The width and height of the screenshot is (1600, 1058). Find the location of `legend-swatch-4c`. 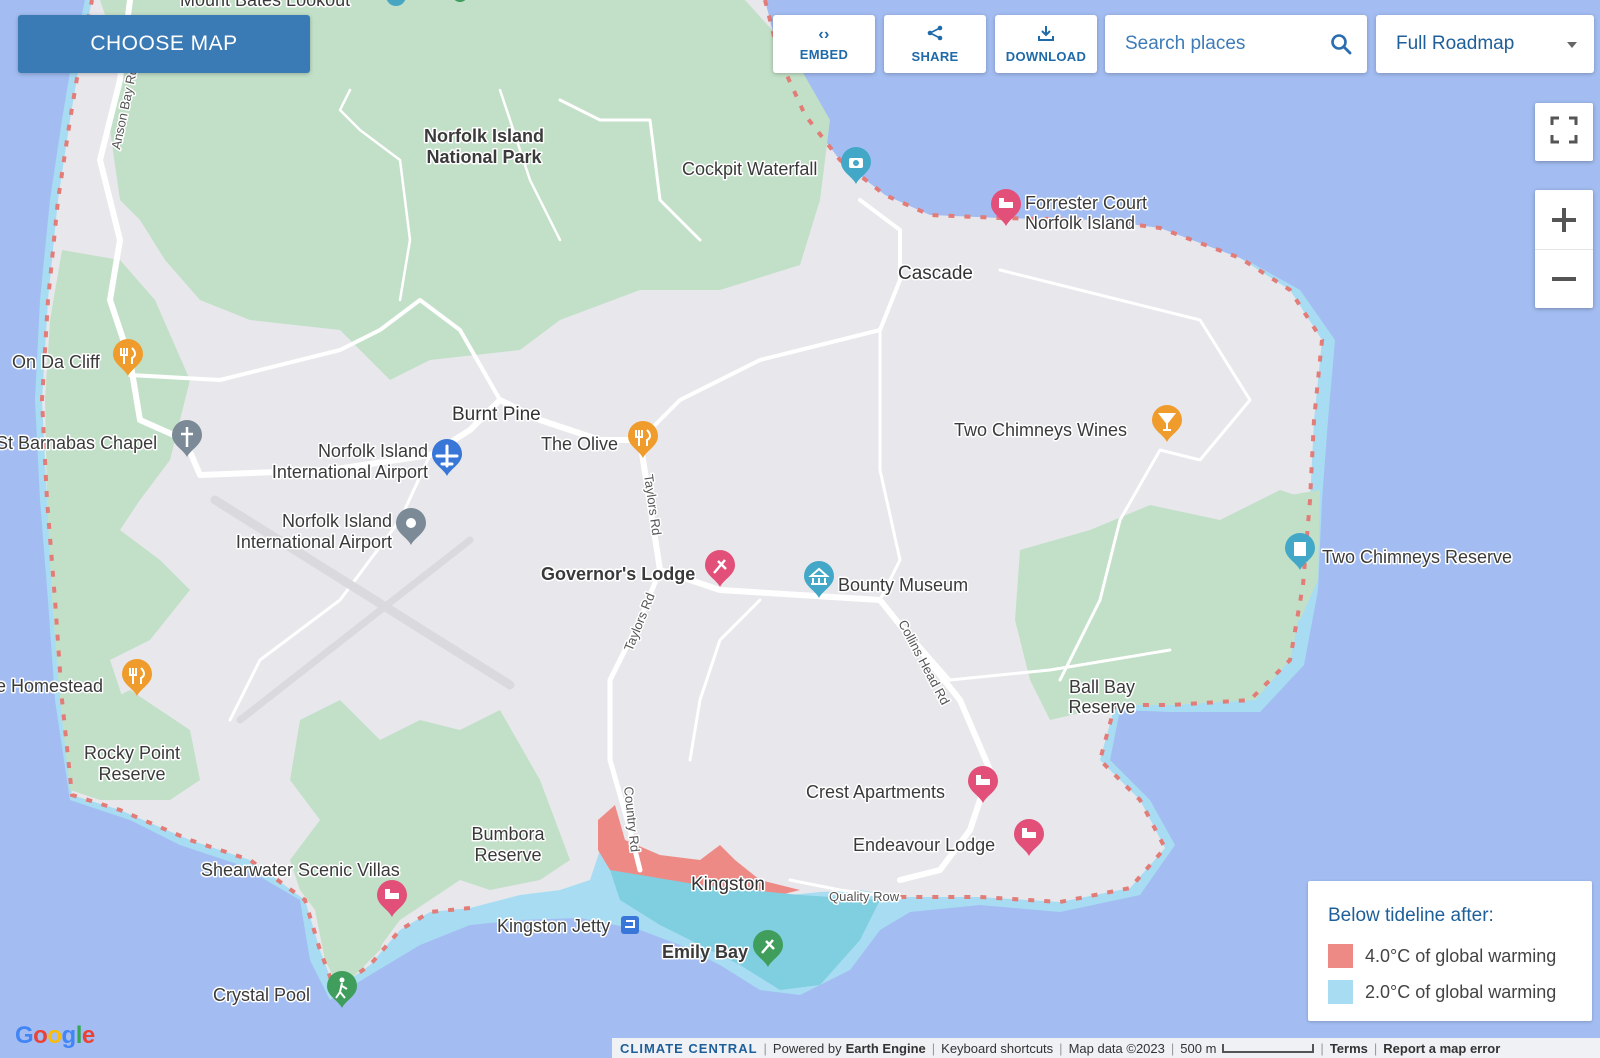

legend-swatch-4c is located at coordinates (1340, 956).